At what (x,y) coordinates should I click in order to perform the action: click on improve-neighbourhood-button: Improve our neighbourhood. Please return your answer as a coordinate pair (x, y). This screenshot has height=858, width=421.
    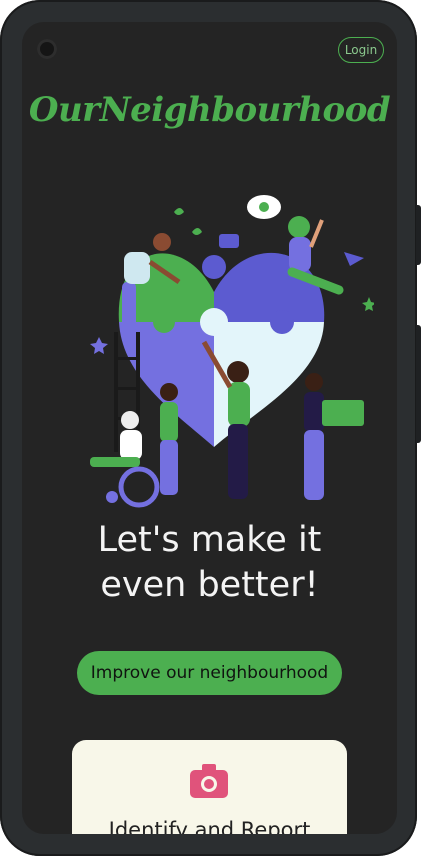
    Looking at the image, I should click on (209, 673).